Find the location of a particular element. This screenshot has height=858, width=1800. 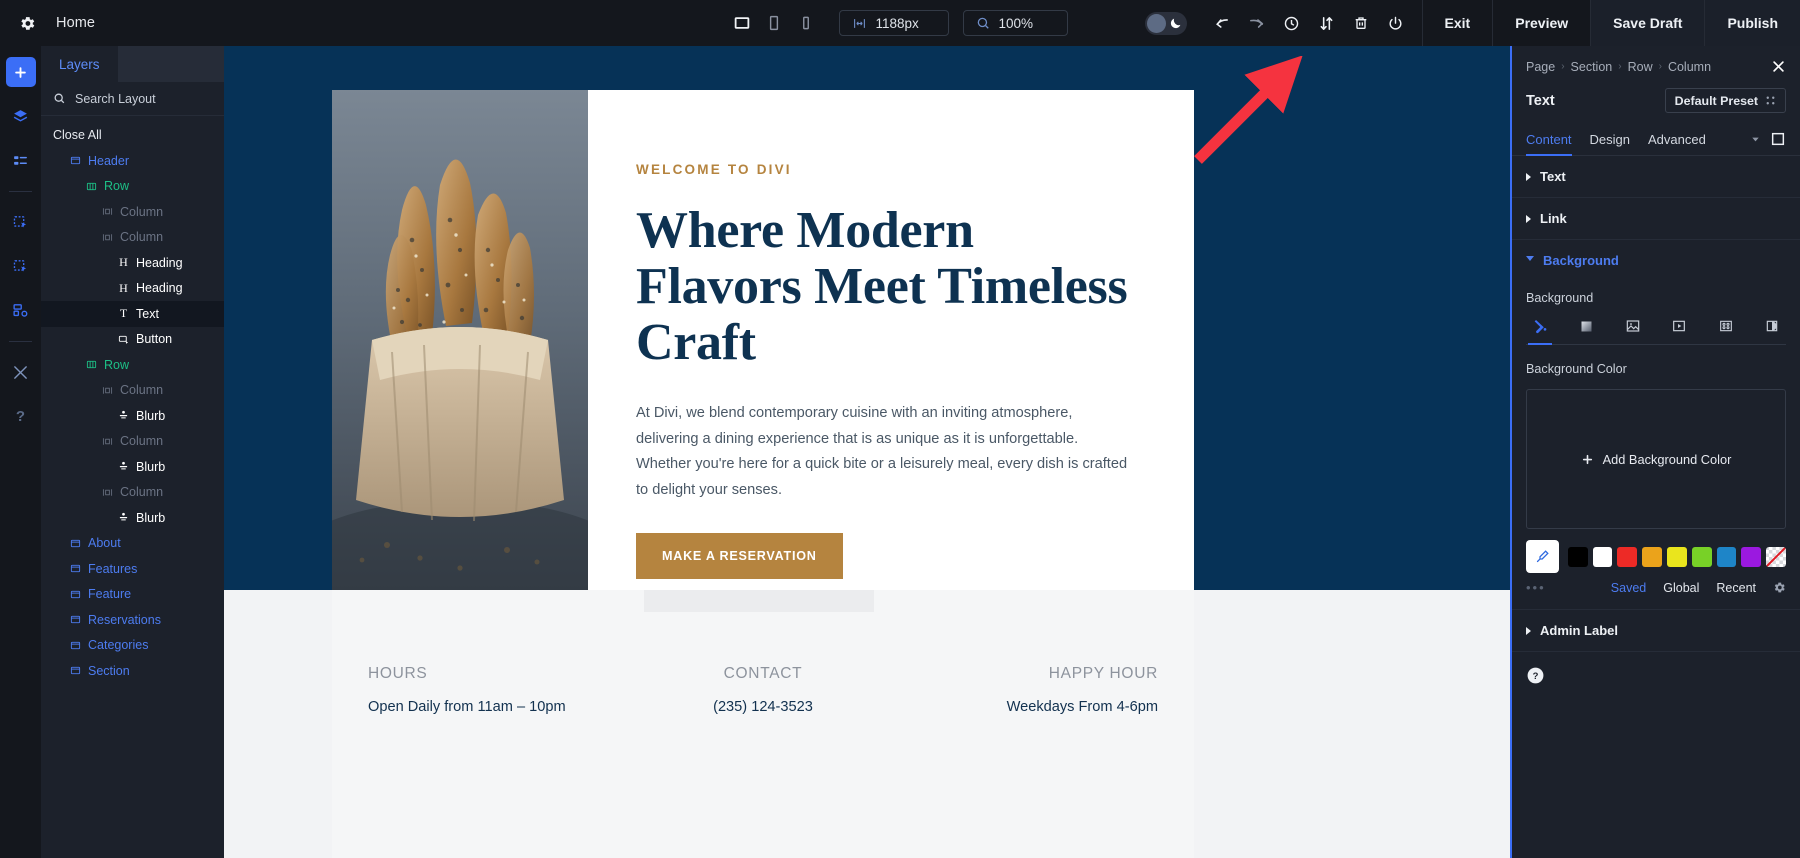

layer-row-button: Button is located at coordinates (132, 340).